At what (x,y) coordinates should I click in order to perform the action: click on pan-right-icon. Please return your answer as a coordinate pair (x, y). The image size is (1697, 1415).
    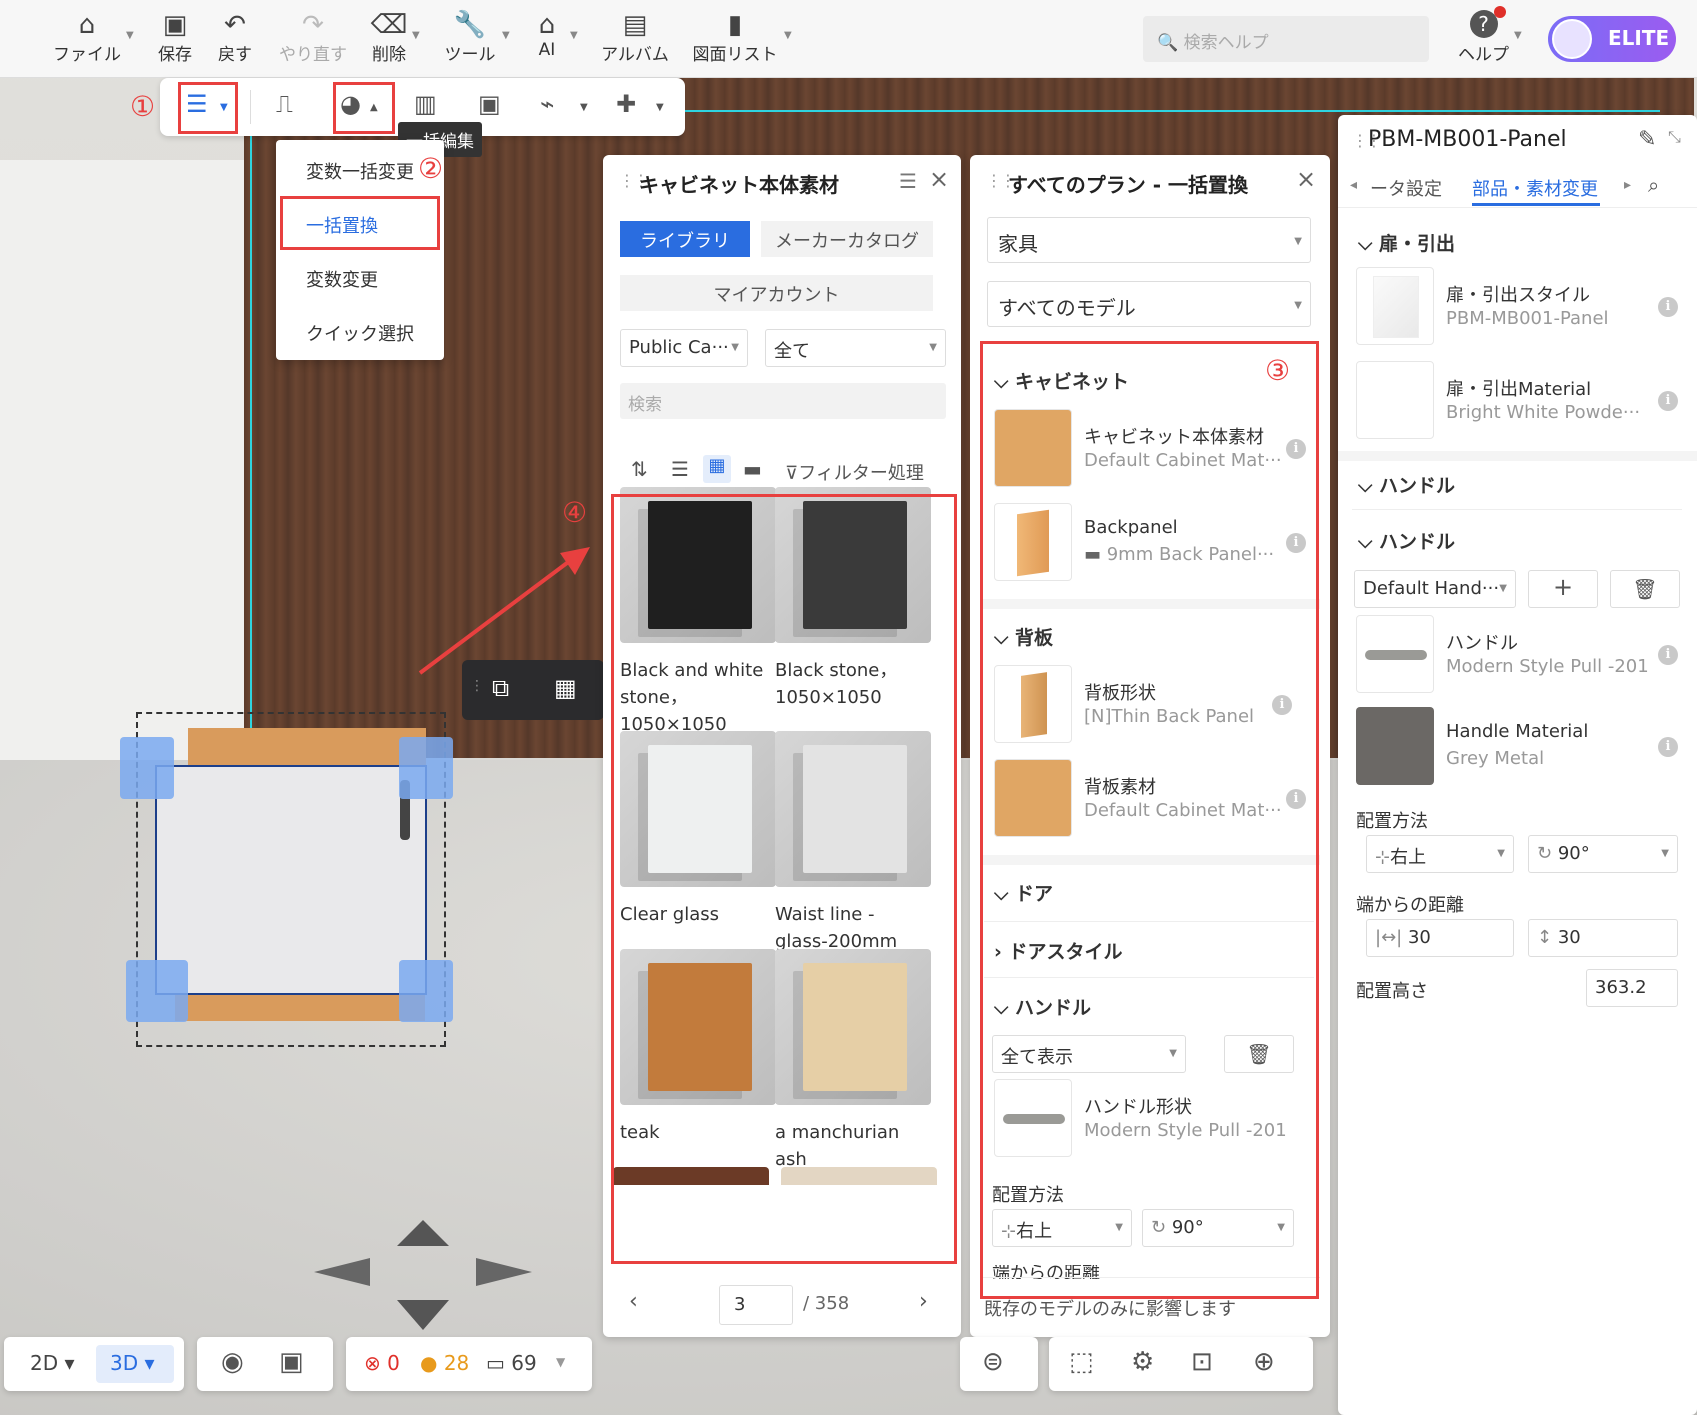
    Looking at the image, I should click on (504, 1272).